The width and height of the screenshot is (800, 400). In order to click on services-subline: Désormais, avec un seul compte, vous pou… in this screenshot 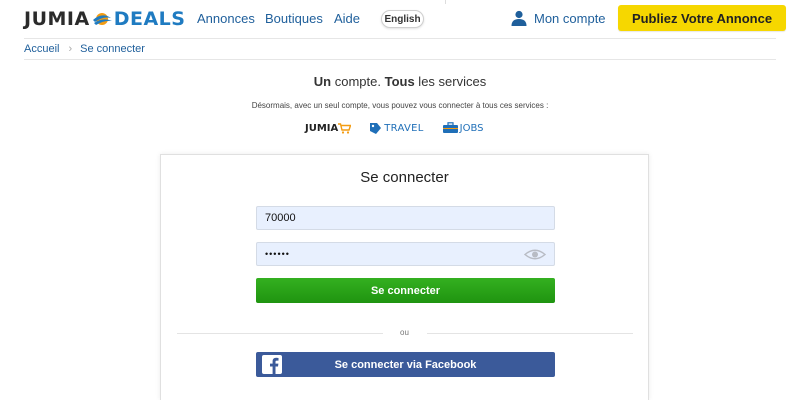, I will do `click(400, 105)`.